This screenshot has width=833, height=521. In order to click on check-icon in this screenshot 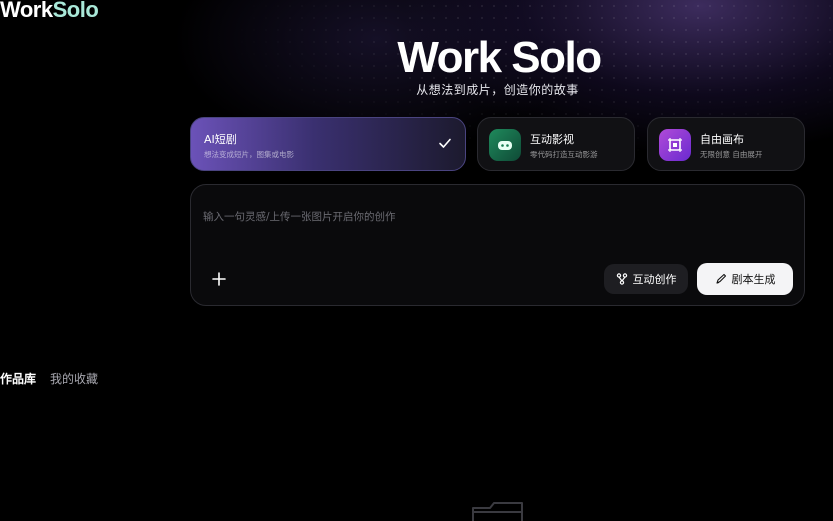, I will do `click(445, 143)`.